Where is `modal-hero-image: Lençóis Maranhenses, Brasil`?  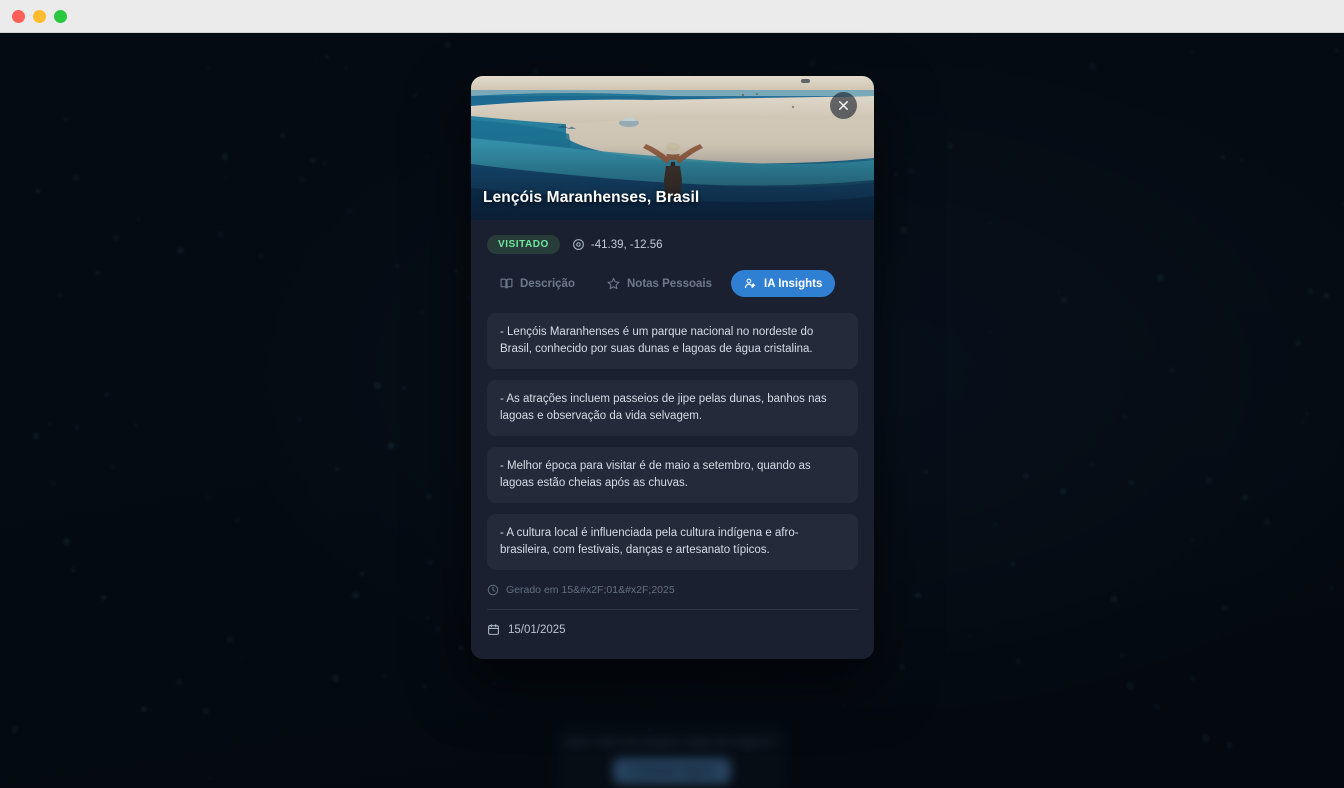
modal-hero-image: Lençóis Maranhenses, Brasil is located at coordinates (672, 148).